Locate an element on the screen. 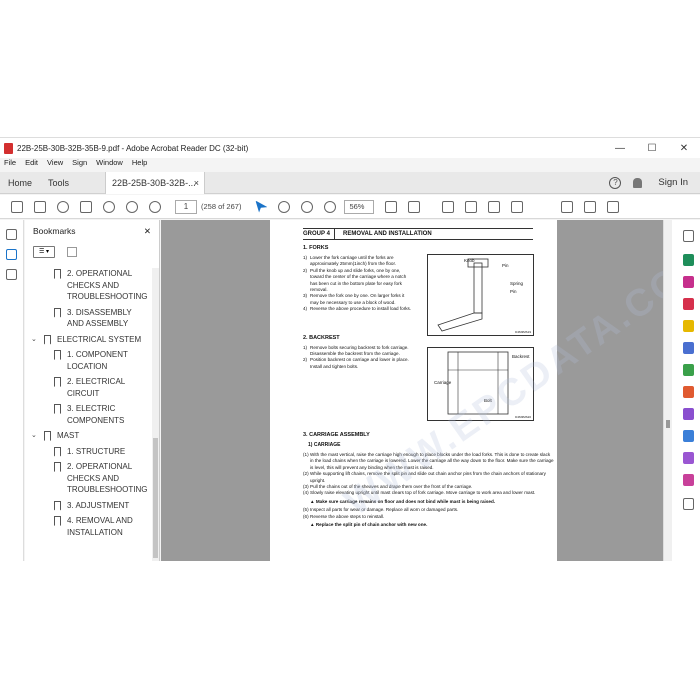  bookmark-item: 3. DISASSEMBLY AND ASSEMBLY is located at coordinates (89, 320).